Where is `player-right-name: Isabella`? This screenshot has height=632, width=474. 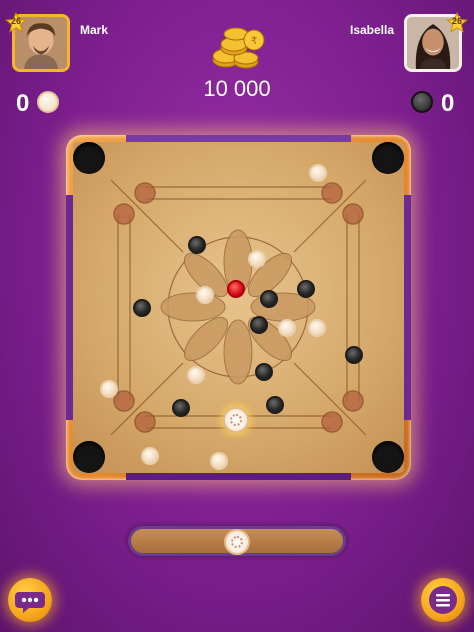 player-right-name: Isabella is located at coordinates (372, 30).